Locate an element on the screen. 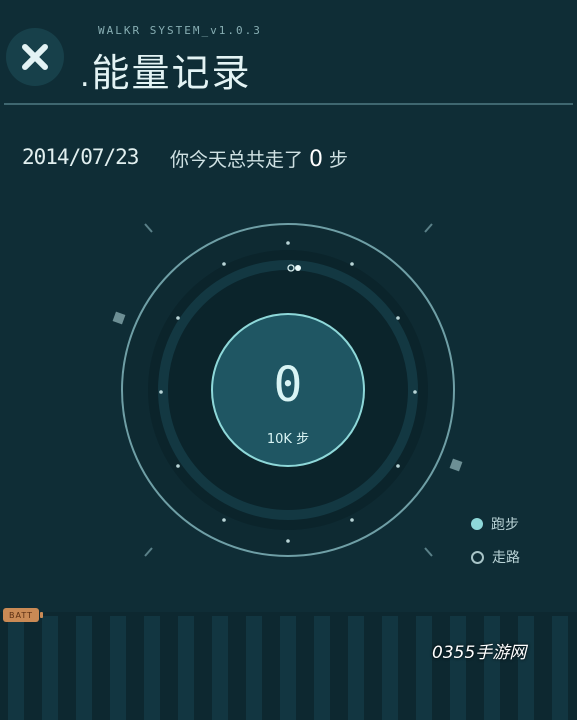 This screenshot has height=720, width=577. battery-icon: BATT is located at coordinates (23, 615).